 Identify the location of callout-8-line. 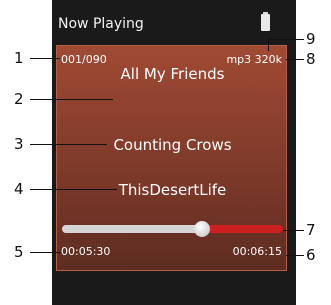
(295, 59).